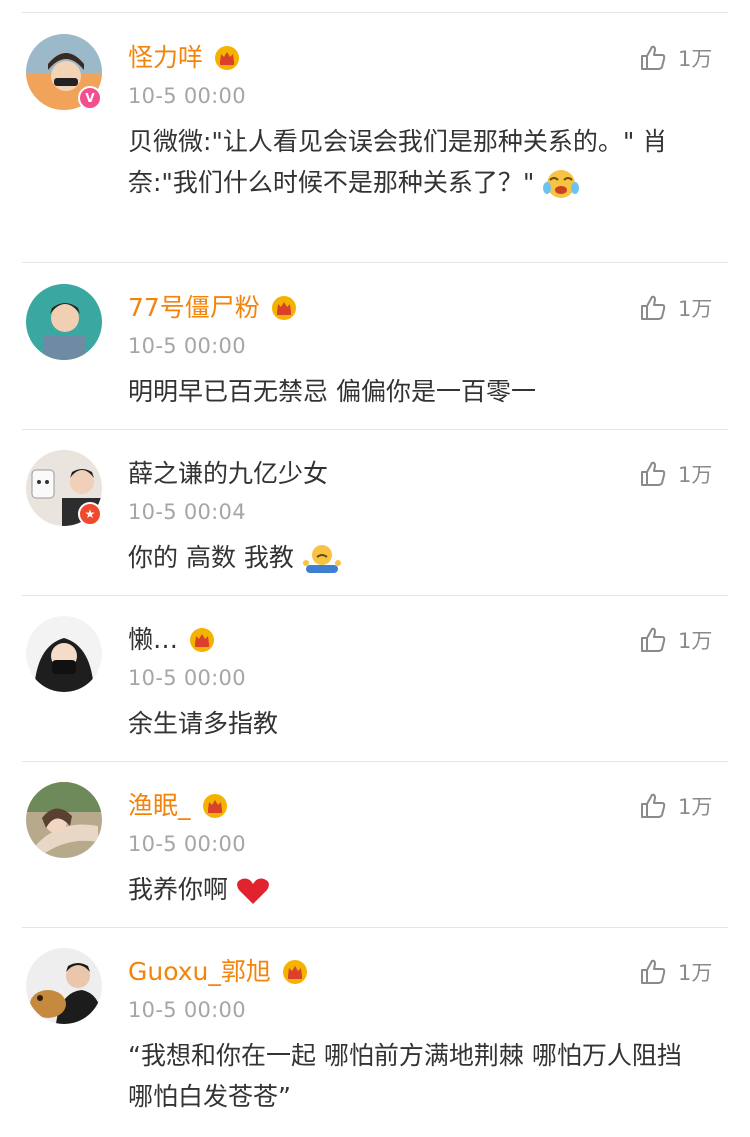 This screenshot has height=1137, width=750. I want to click on comment-text: 明明早已百无禁忌 偏偏你是一百零一, so click(332, 391).